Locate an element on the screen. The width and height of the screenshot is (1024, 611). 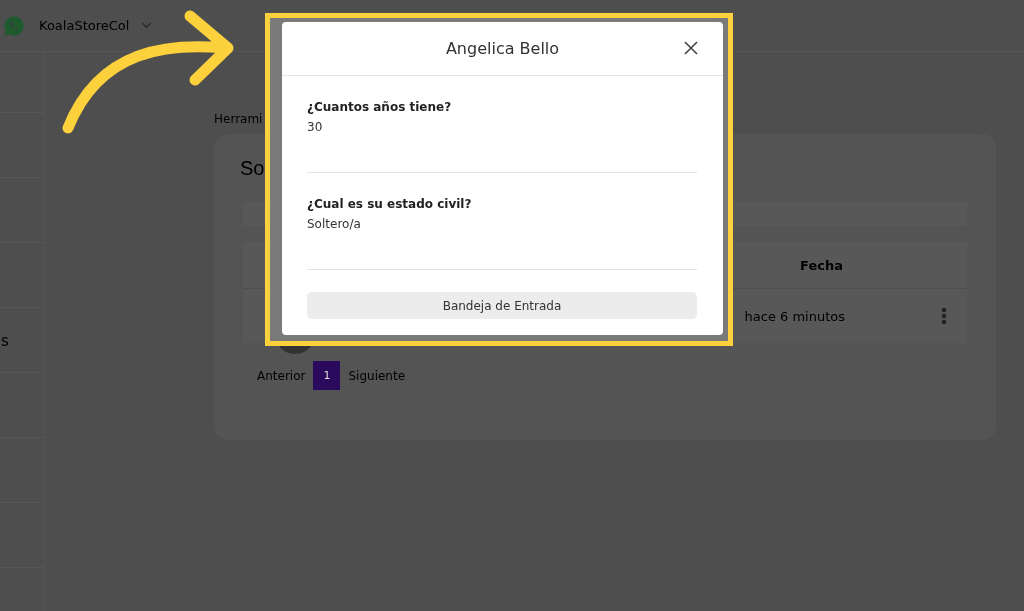
question-label: ¿Cuantos años tiene? is located at coordinates (380, 107).